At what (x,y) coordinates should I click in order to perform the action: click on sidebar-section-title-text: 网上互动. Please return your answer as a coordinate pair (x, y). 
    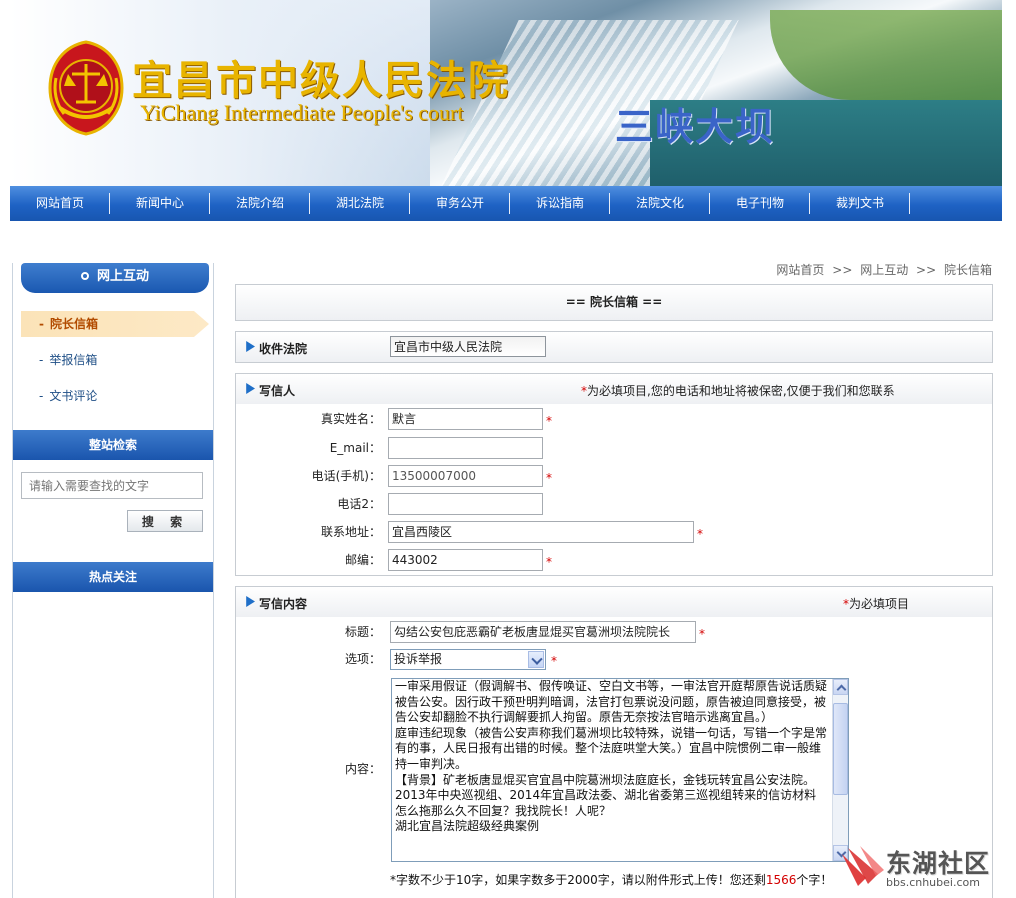
    Looking at the image, I should click on (122, 276).